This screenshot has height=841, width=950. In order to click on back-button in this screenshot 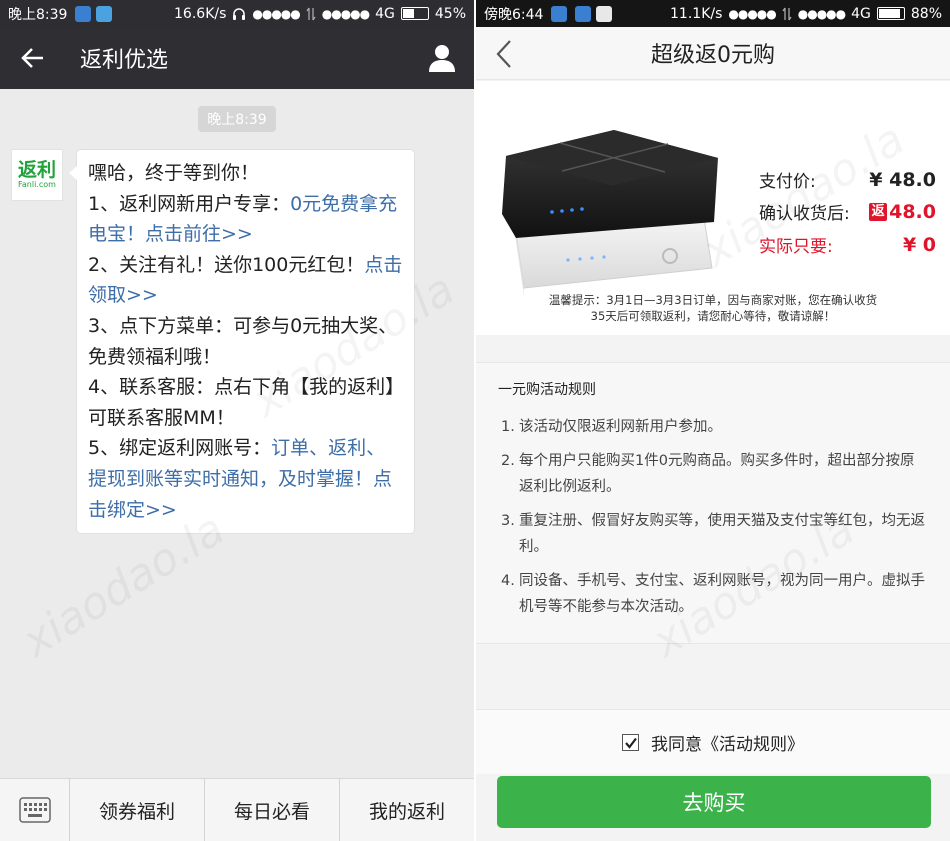, I will do `click(33, 58)`.